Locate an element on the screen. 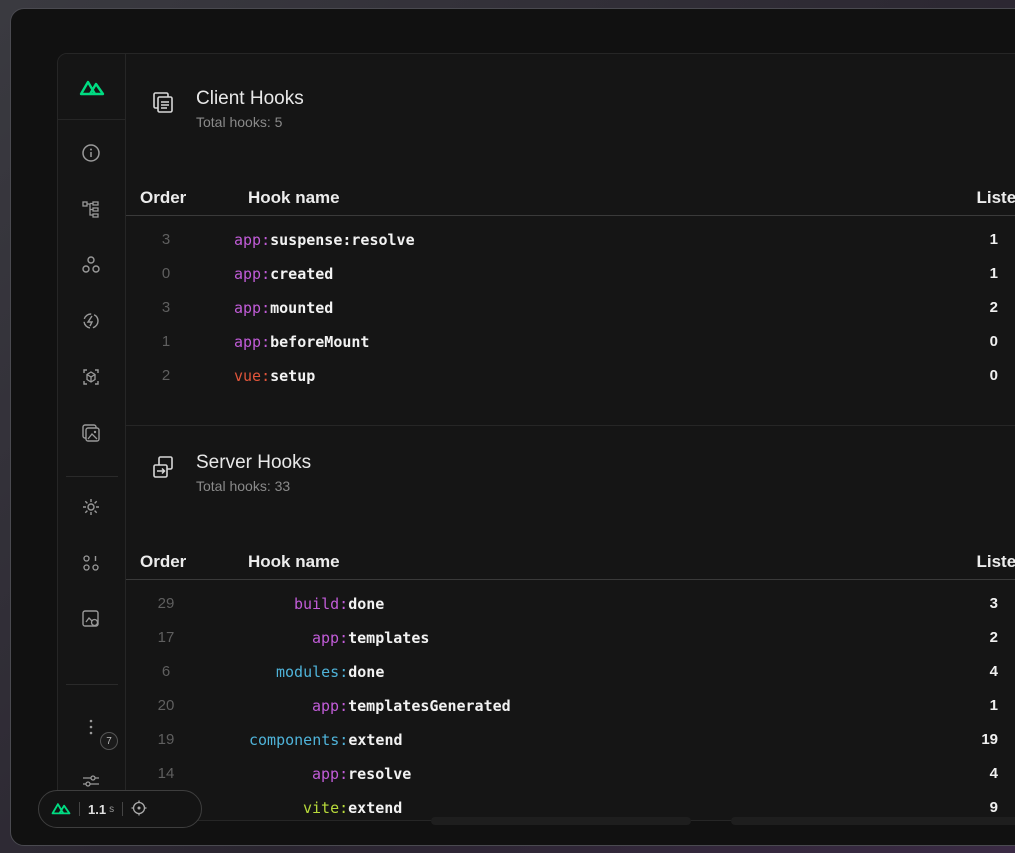  table-row: 6 modules:done 4 is located at coordinates (570, 673).